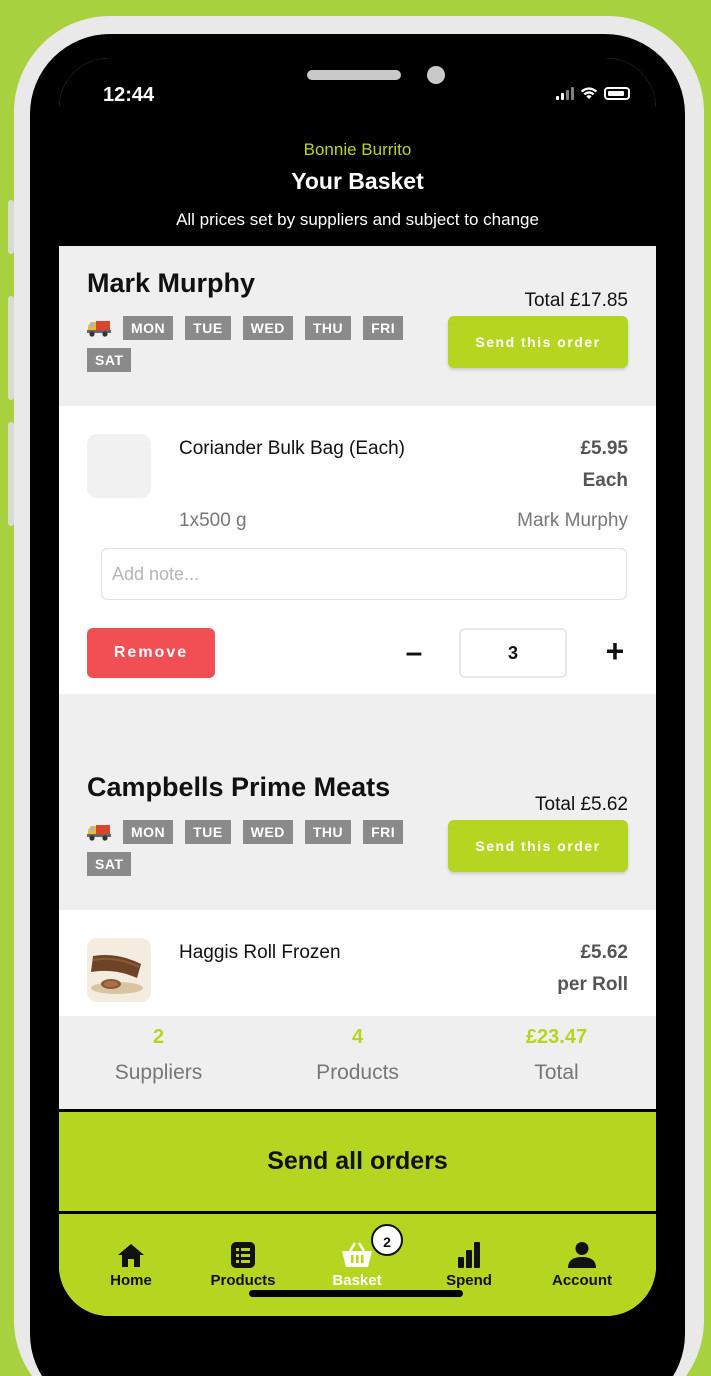 The height and width of the screenshot is (1376, 711). I want to click on tab-label-home: Home, so click(131, 1280).